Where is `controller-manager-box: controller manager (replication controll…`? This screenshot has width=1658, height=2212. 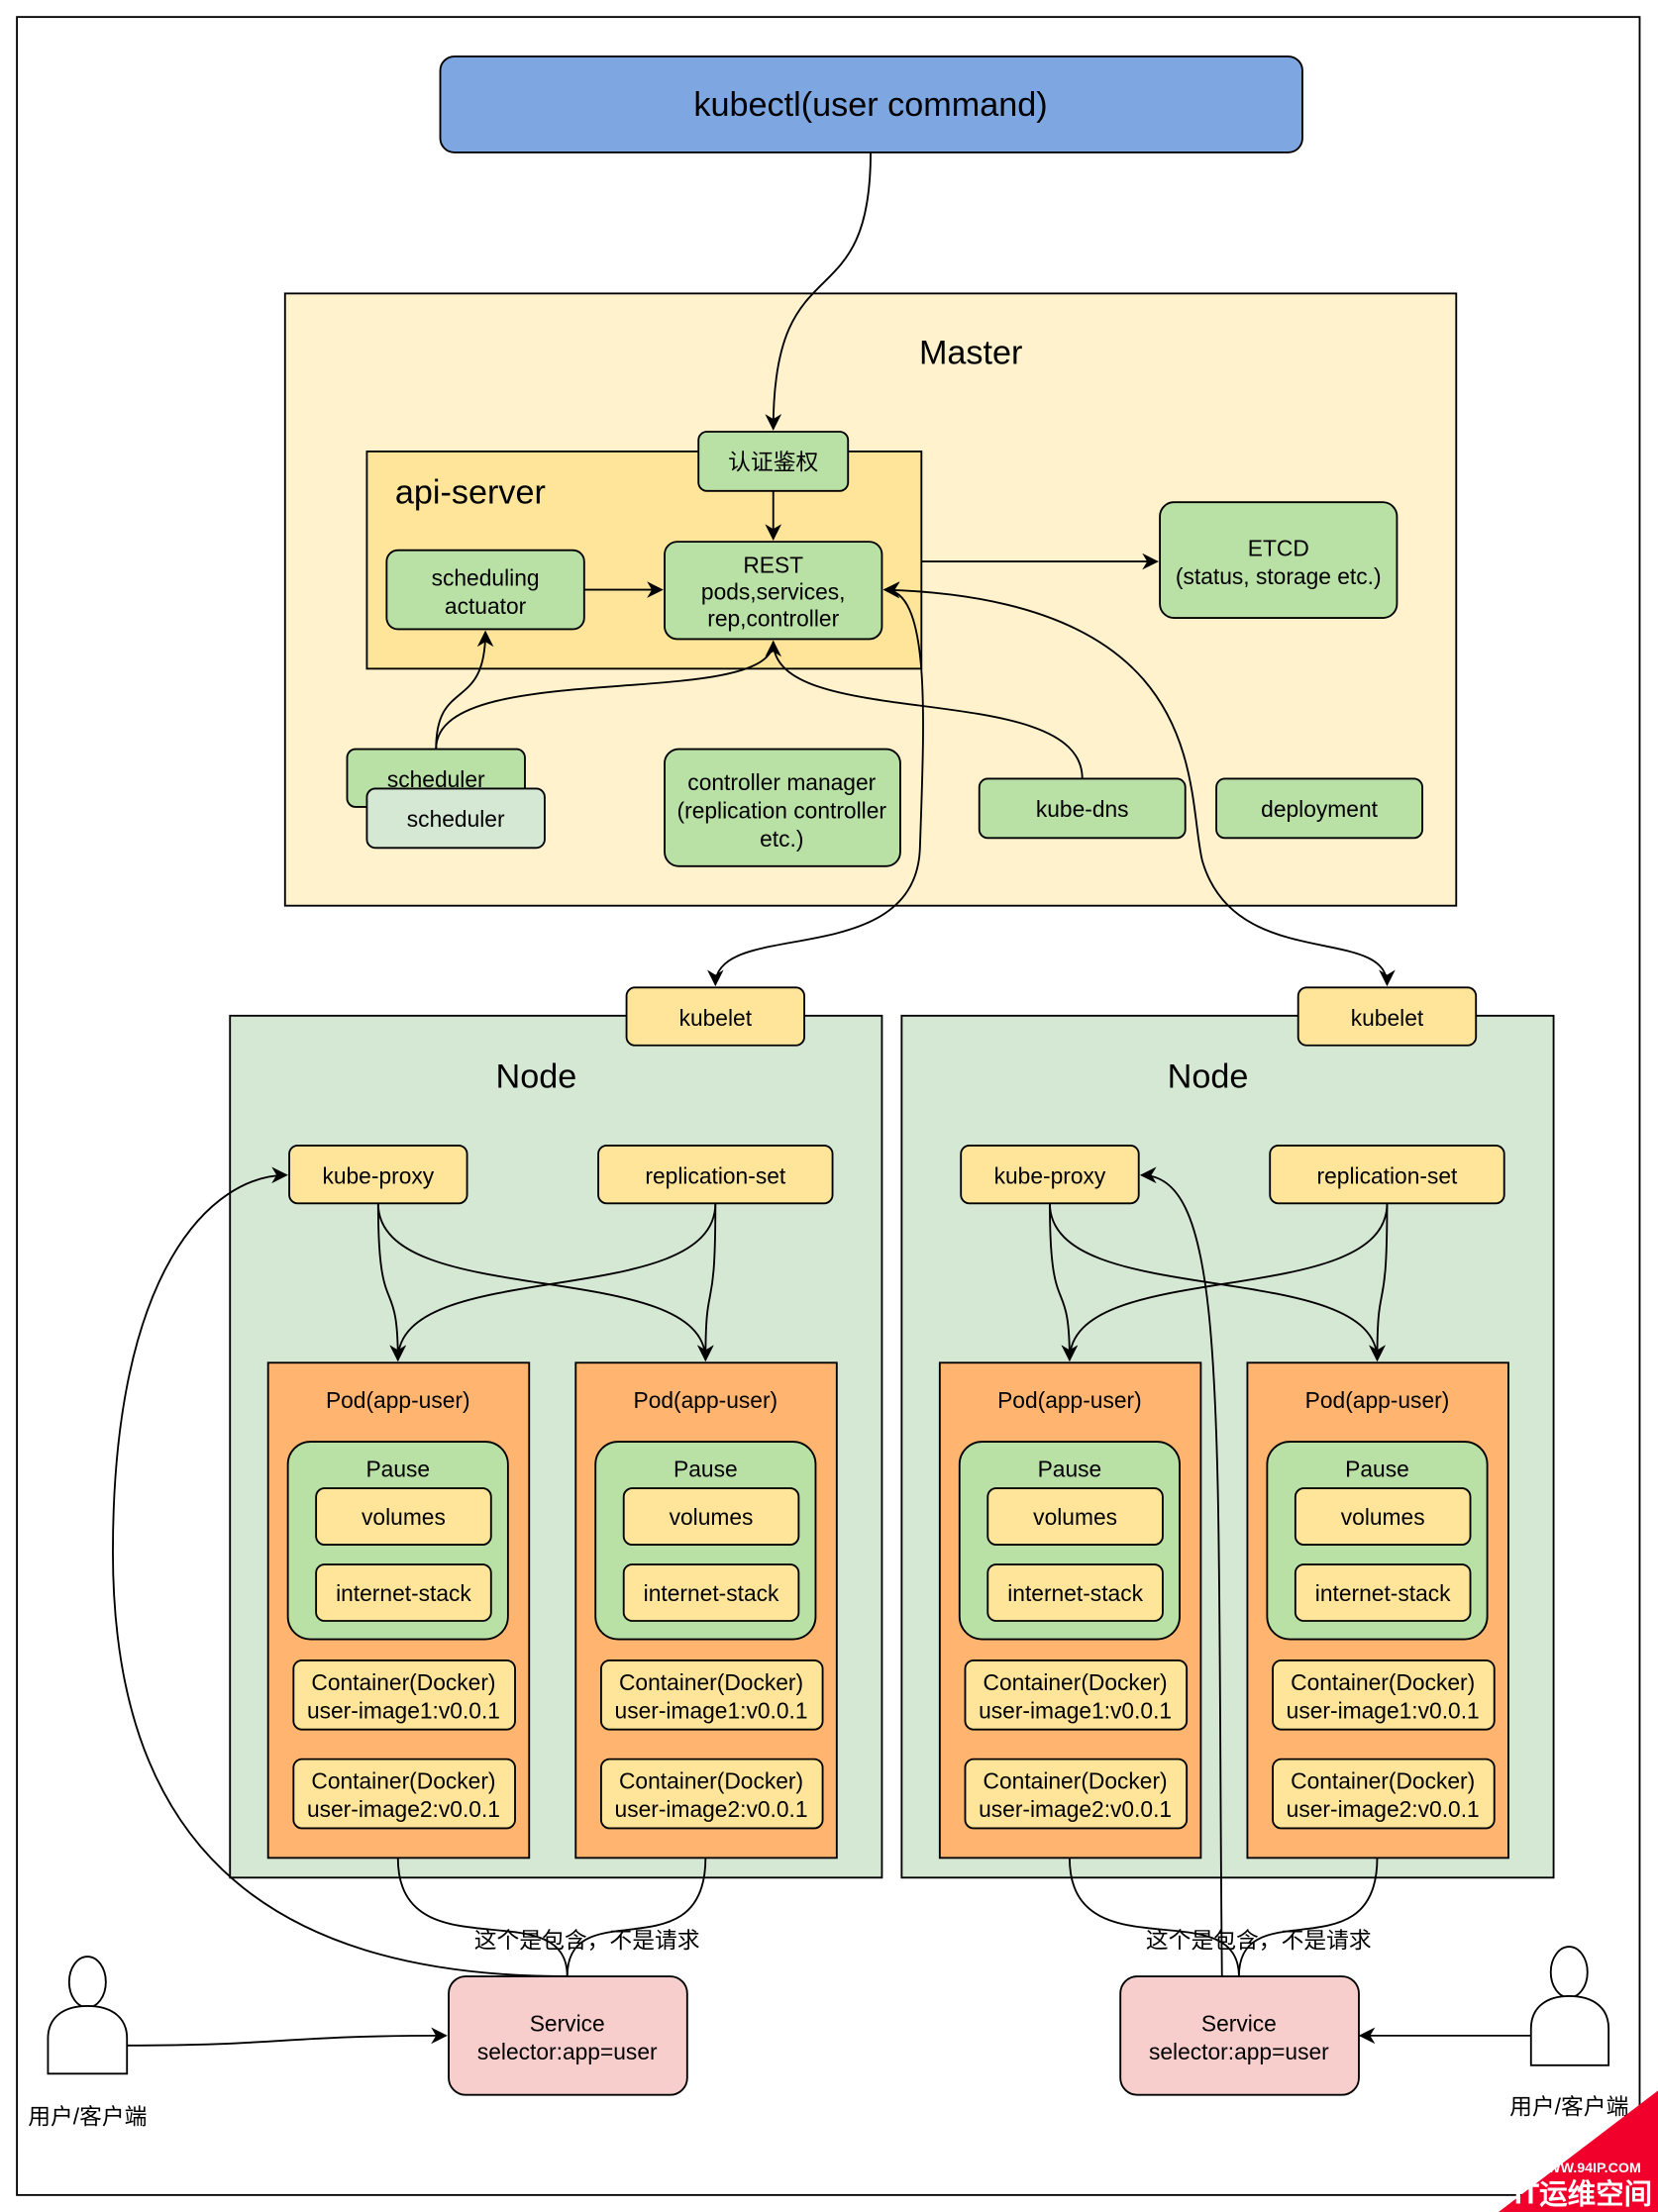
controller-manager-box: controller manager (replication controll… is located at coordinates (782, 807).